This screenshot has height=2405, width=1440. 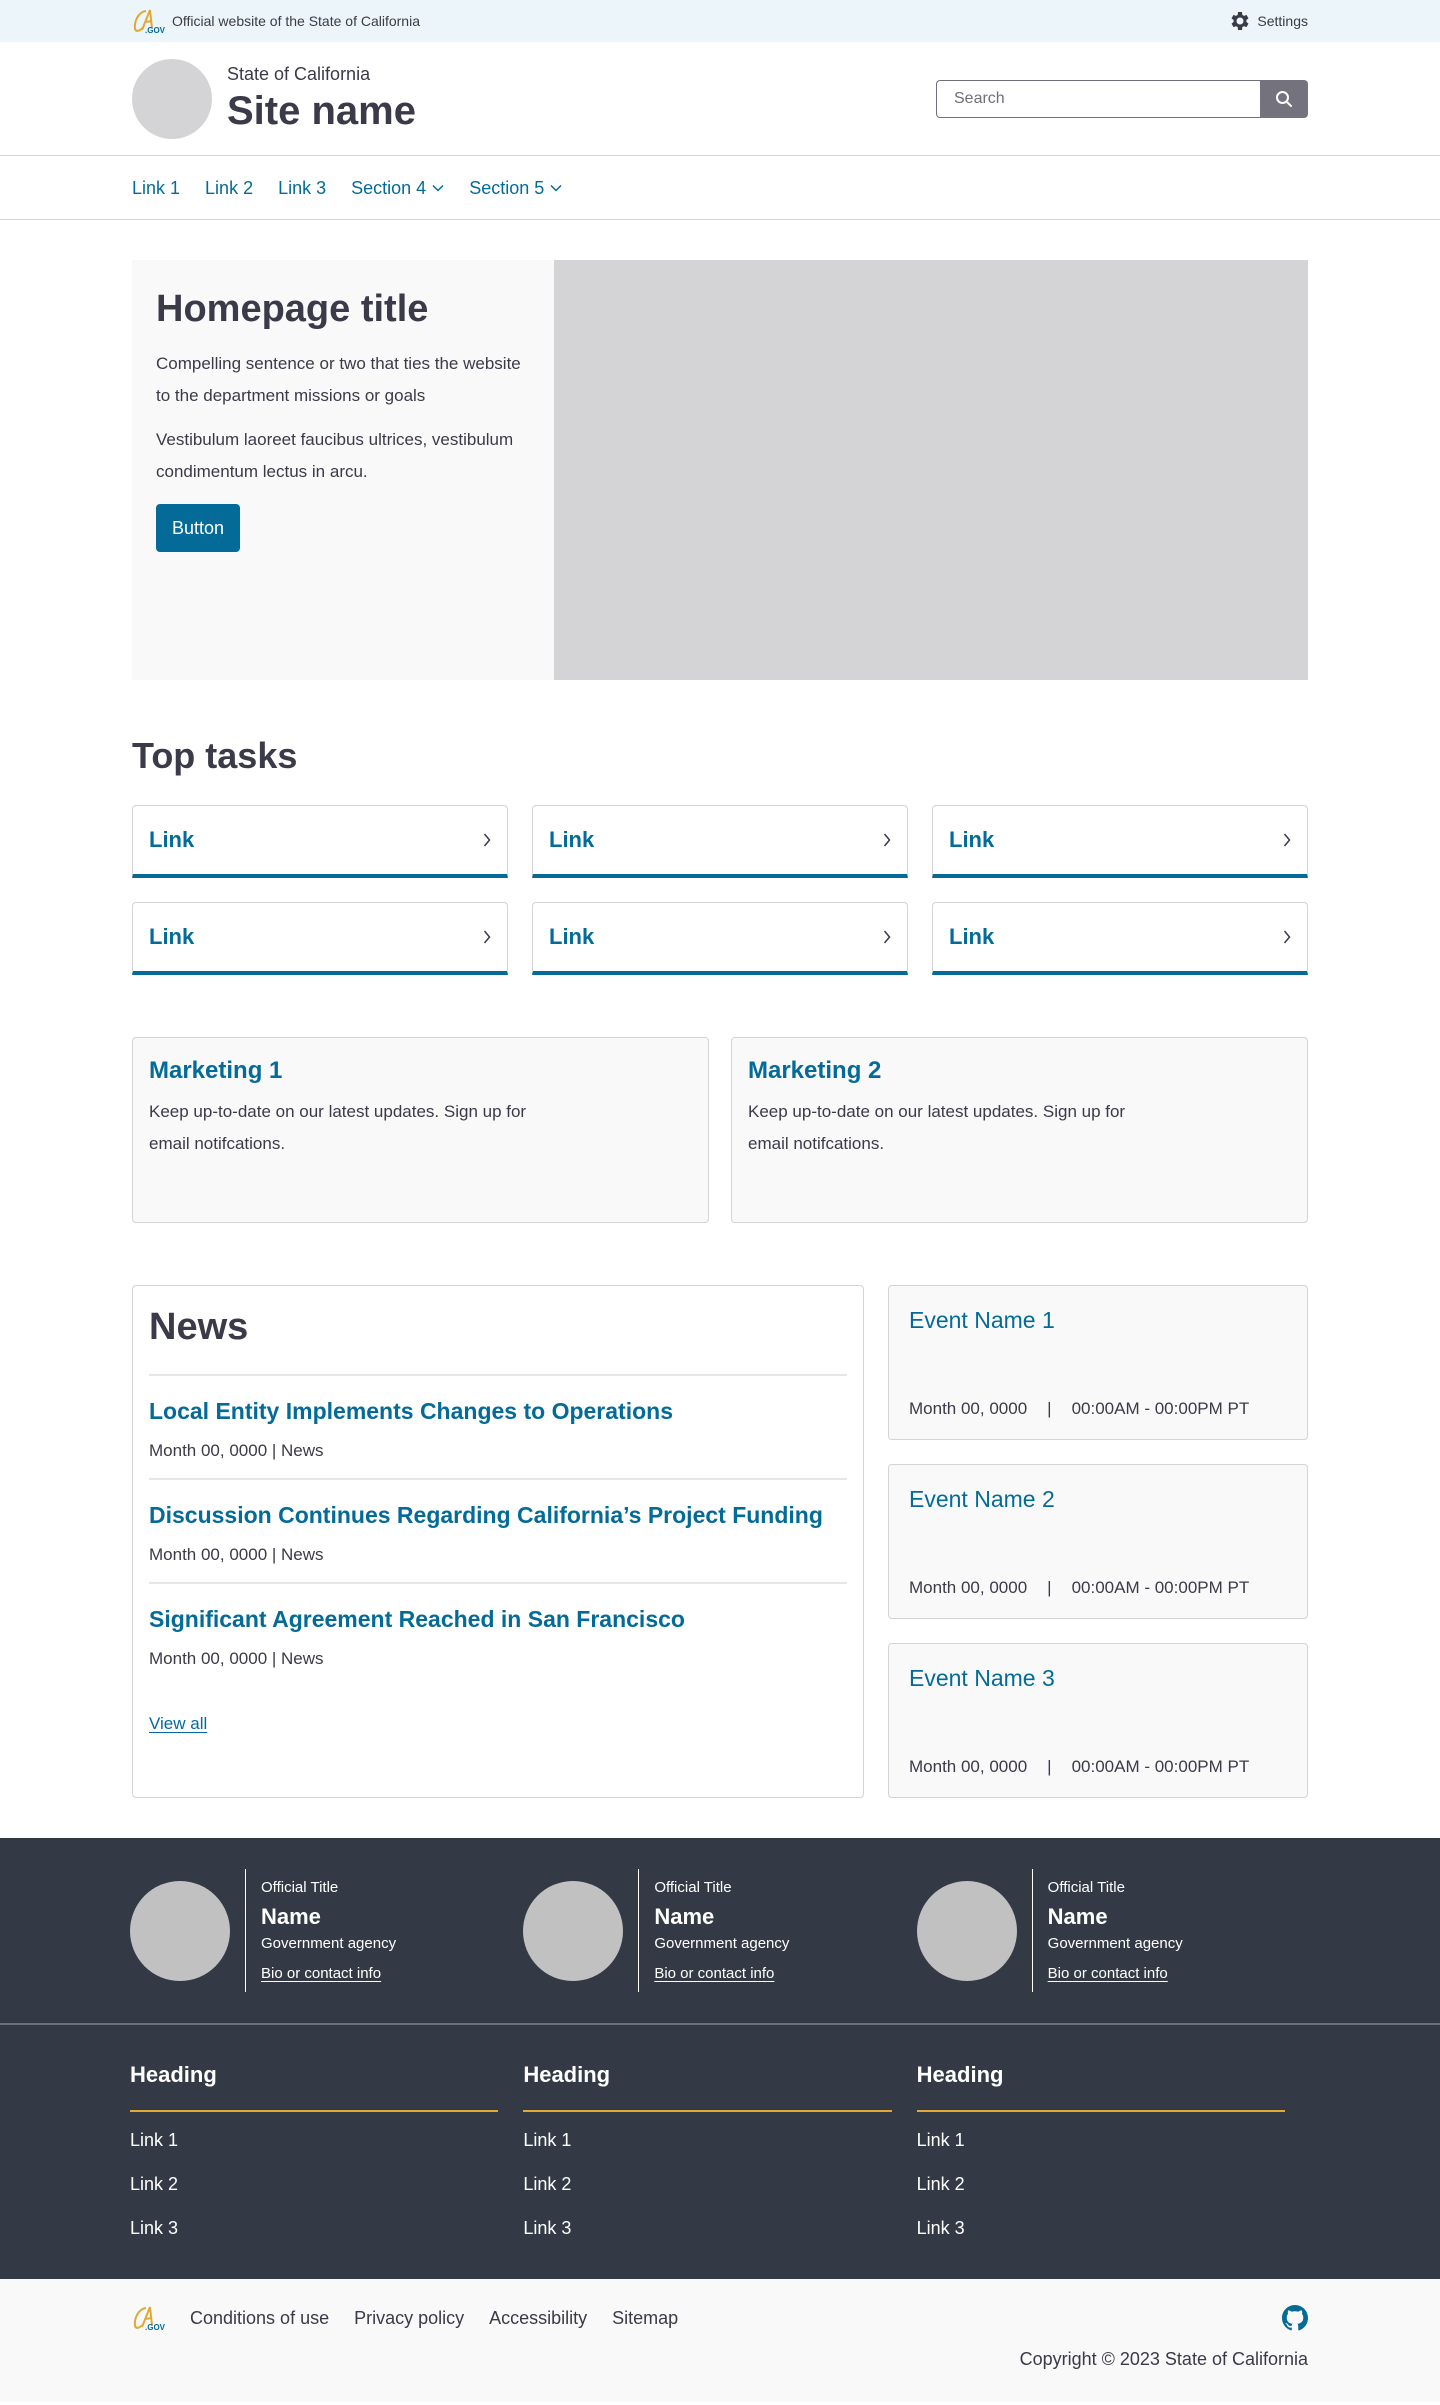 I want to click on search-icon, so click(x=1284, y=99).